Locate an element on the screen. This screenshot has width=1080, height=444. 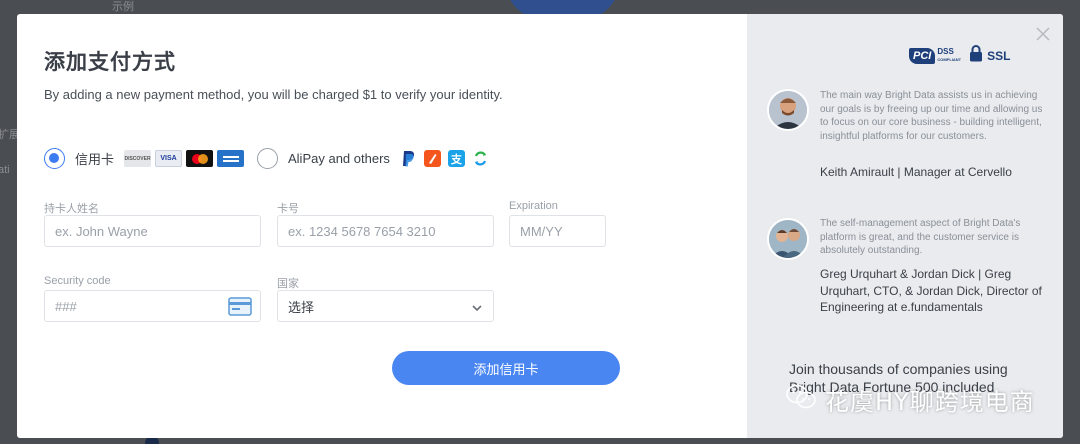
pci-logo: PCI is located at coordinates (922, 56).